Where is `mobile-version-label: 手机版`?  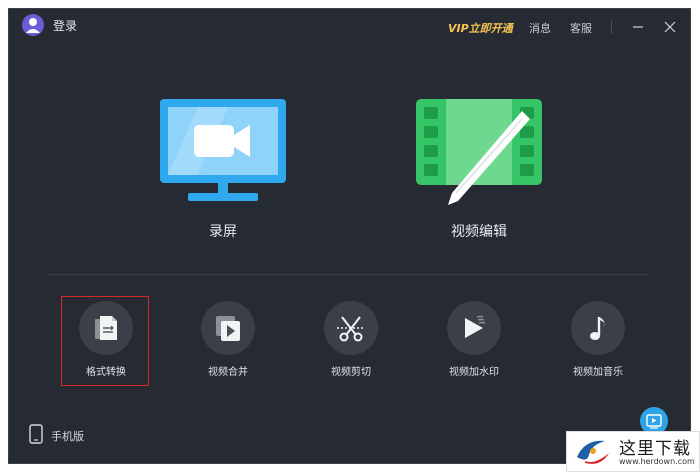
mobile-version-label: 手机版 is located at coordinates (67, 436).